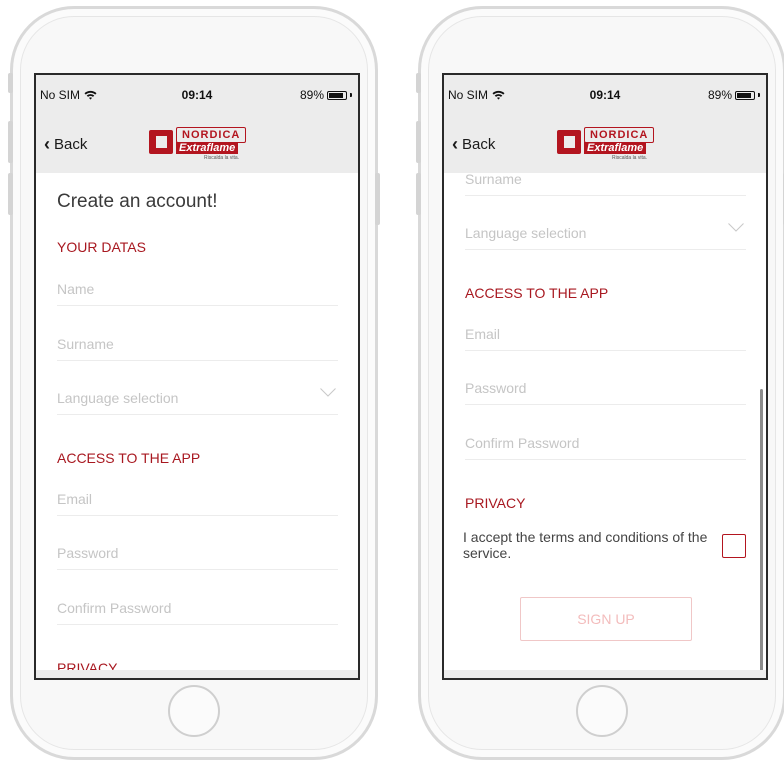 The image size is (784, 764). I want to click on page-title: Create an account!, so click(137, 201).